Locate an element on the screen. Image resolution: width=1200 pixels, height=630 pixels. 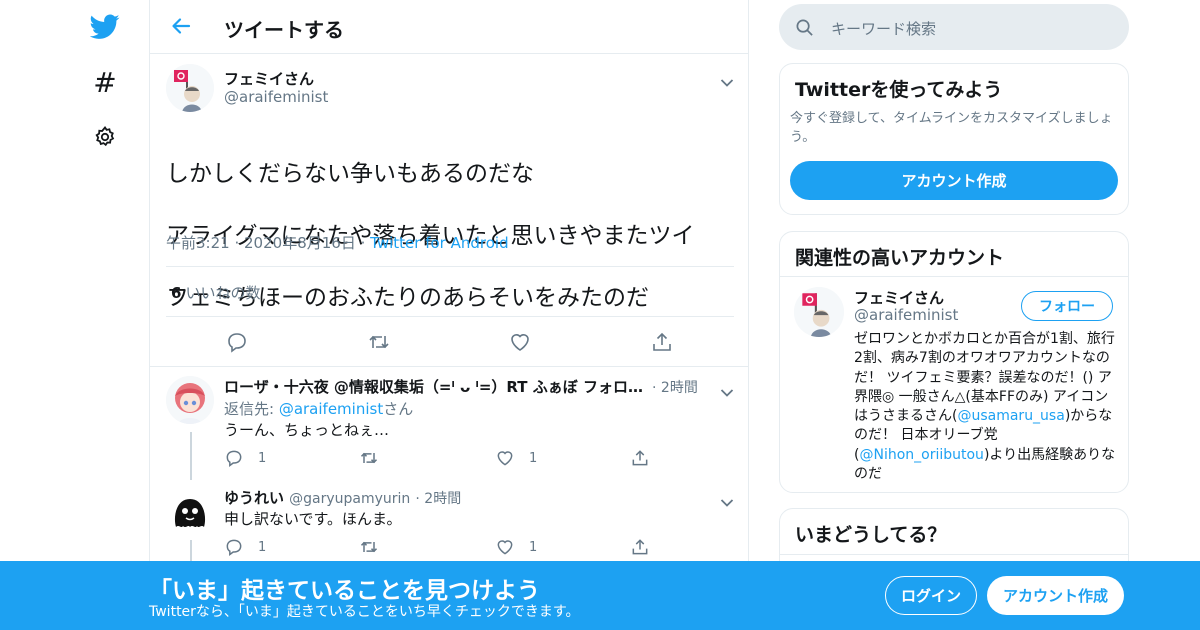
follow-button: フォロー is located at coordinates (1067, 306).